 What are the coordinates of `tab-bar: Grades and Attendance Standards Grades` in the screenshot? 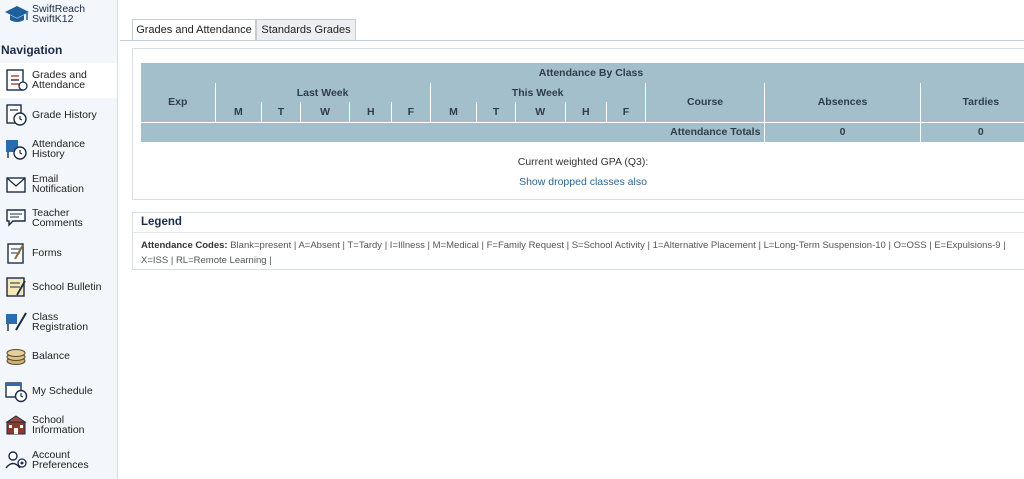 It's located at (244, 30).